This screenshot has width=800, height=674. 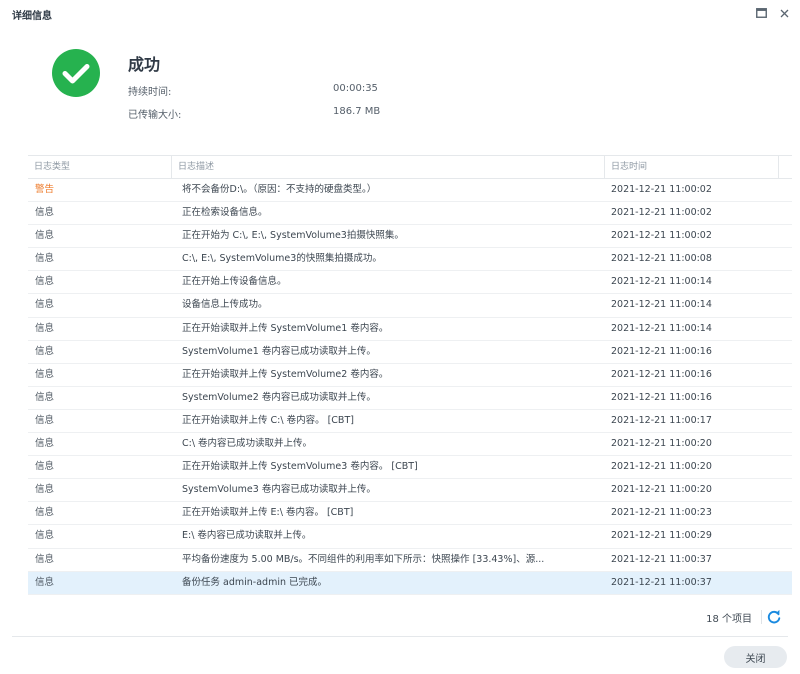 What do you see at coordinates (255, 582) in the screenshot?
I see `log-description-cell: 备份任务 admin-admin 已完成。` at bounding box center [255, 582].